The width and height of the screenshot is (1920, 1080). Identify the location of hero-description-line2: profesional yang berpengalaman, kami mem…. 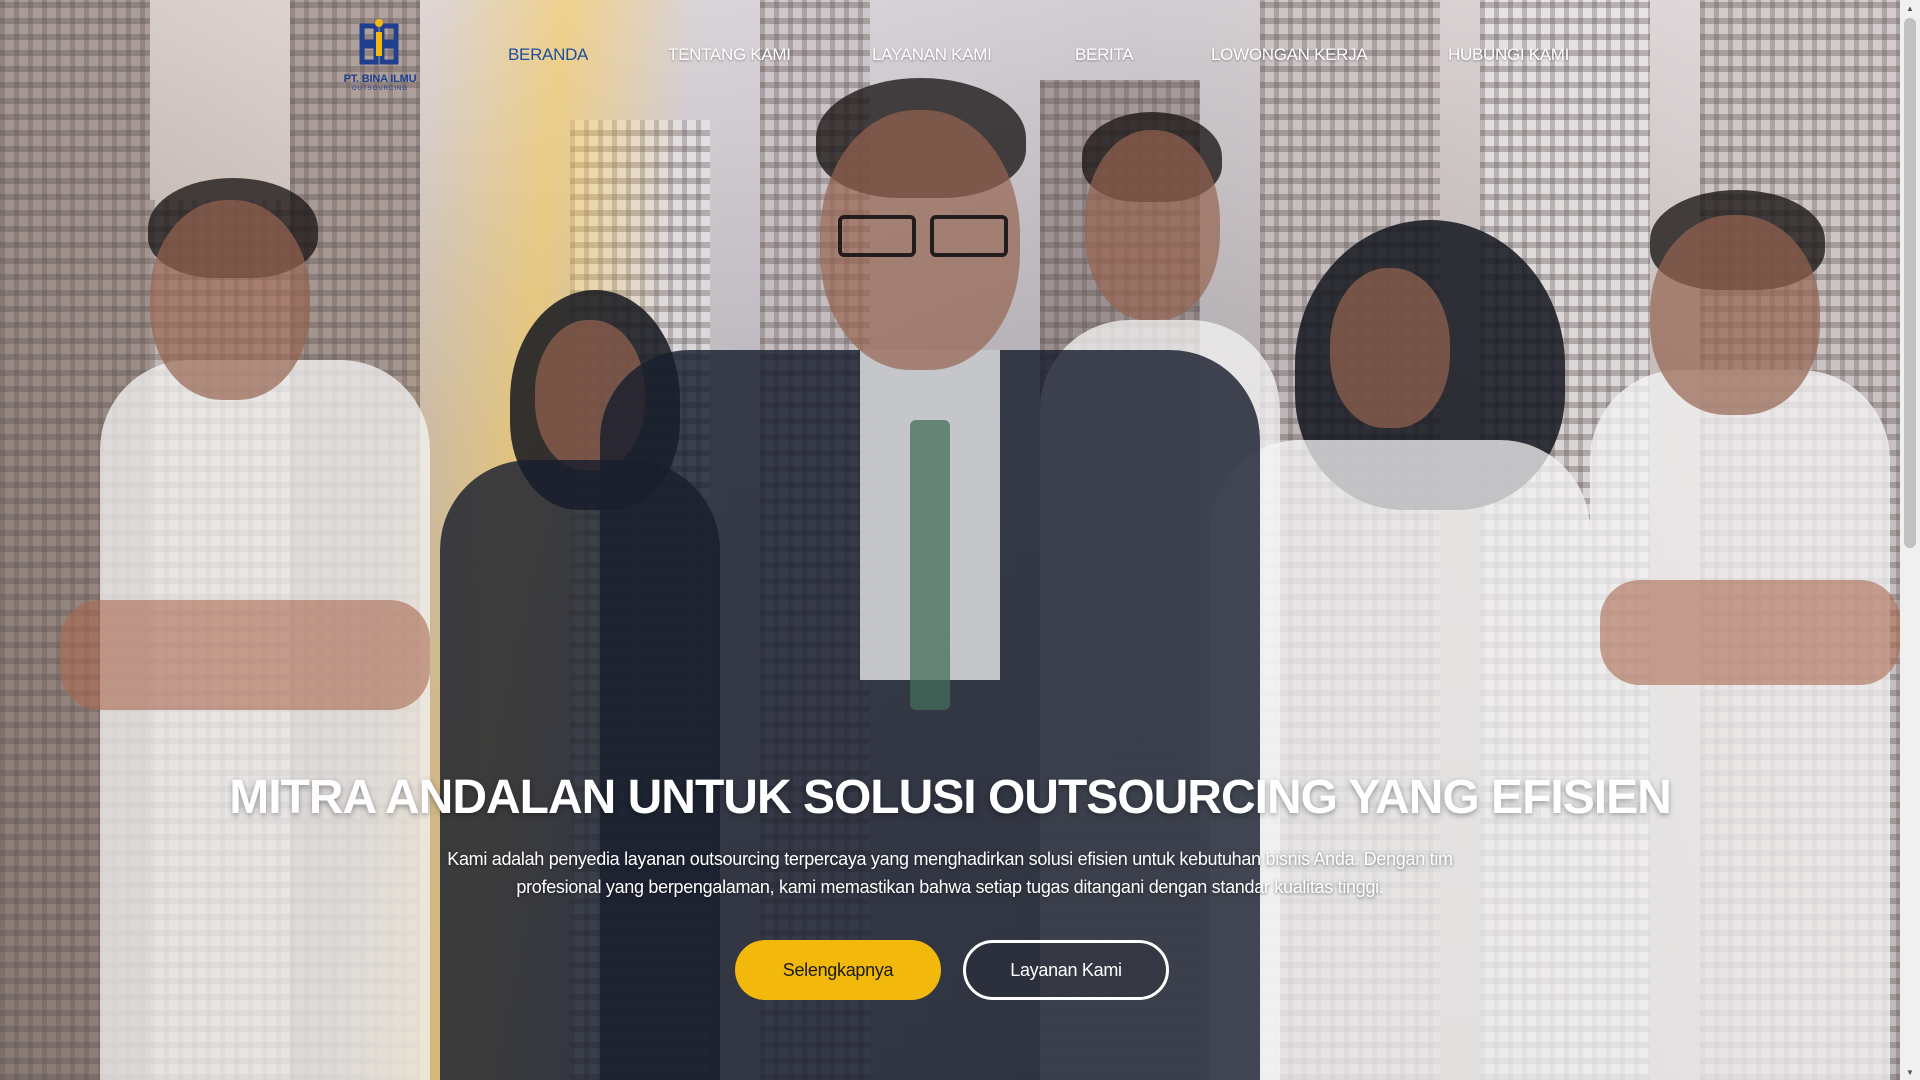
(950, 887).